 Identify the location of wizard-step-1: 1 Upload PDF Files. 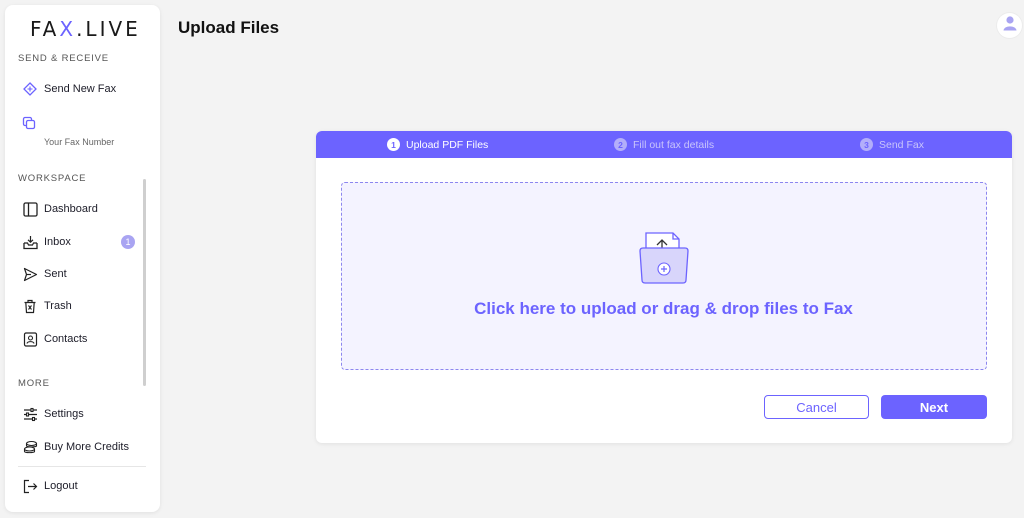
(437, 144).